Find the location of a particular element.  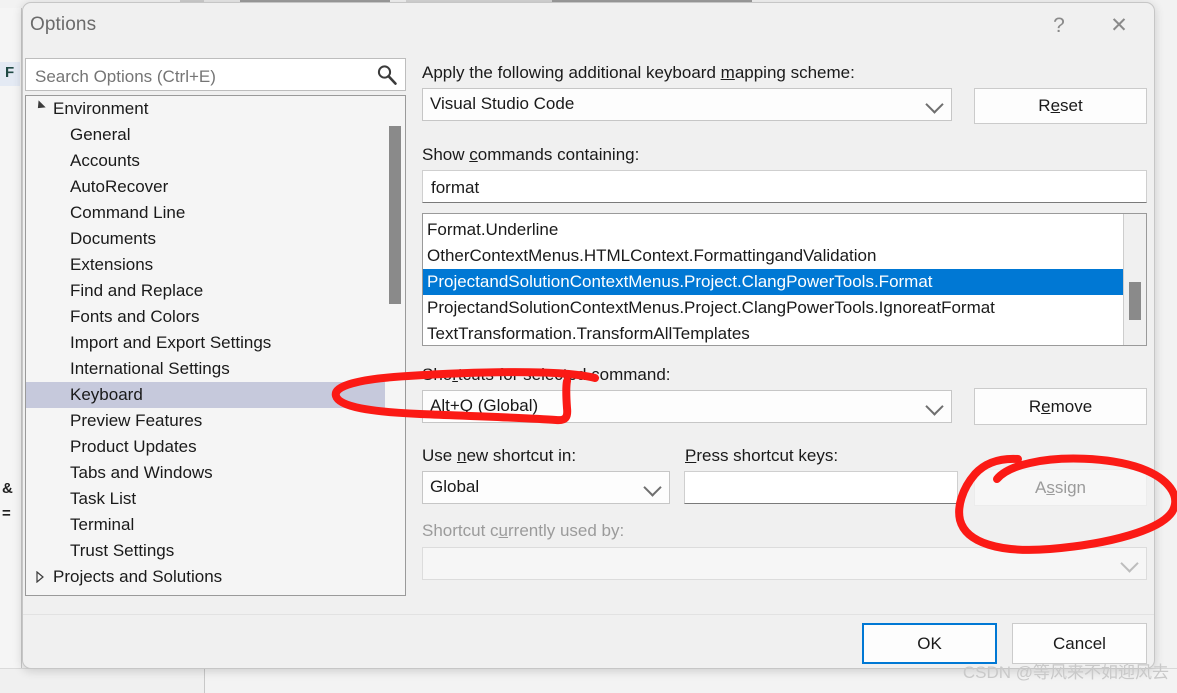

use-new-shortcut-label-post: ew shortcut in: is located at coordinates (521, 455).